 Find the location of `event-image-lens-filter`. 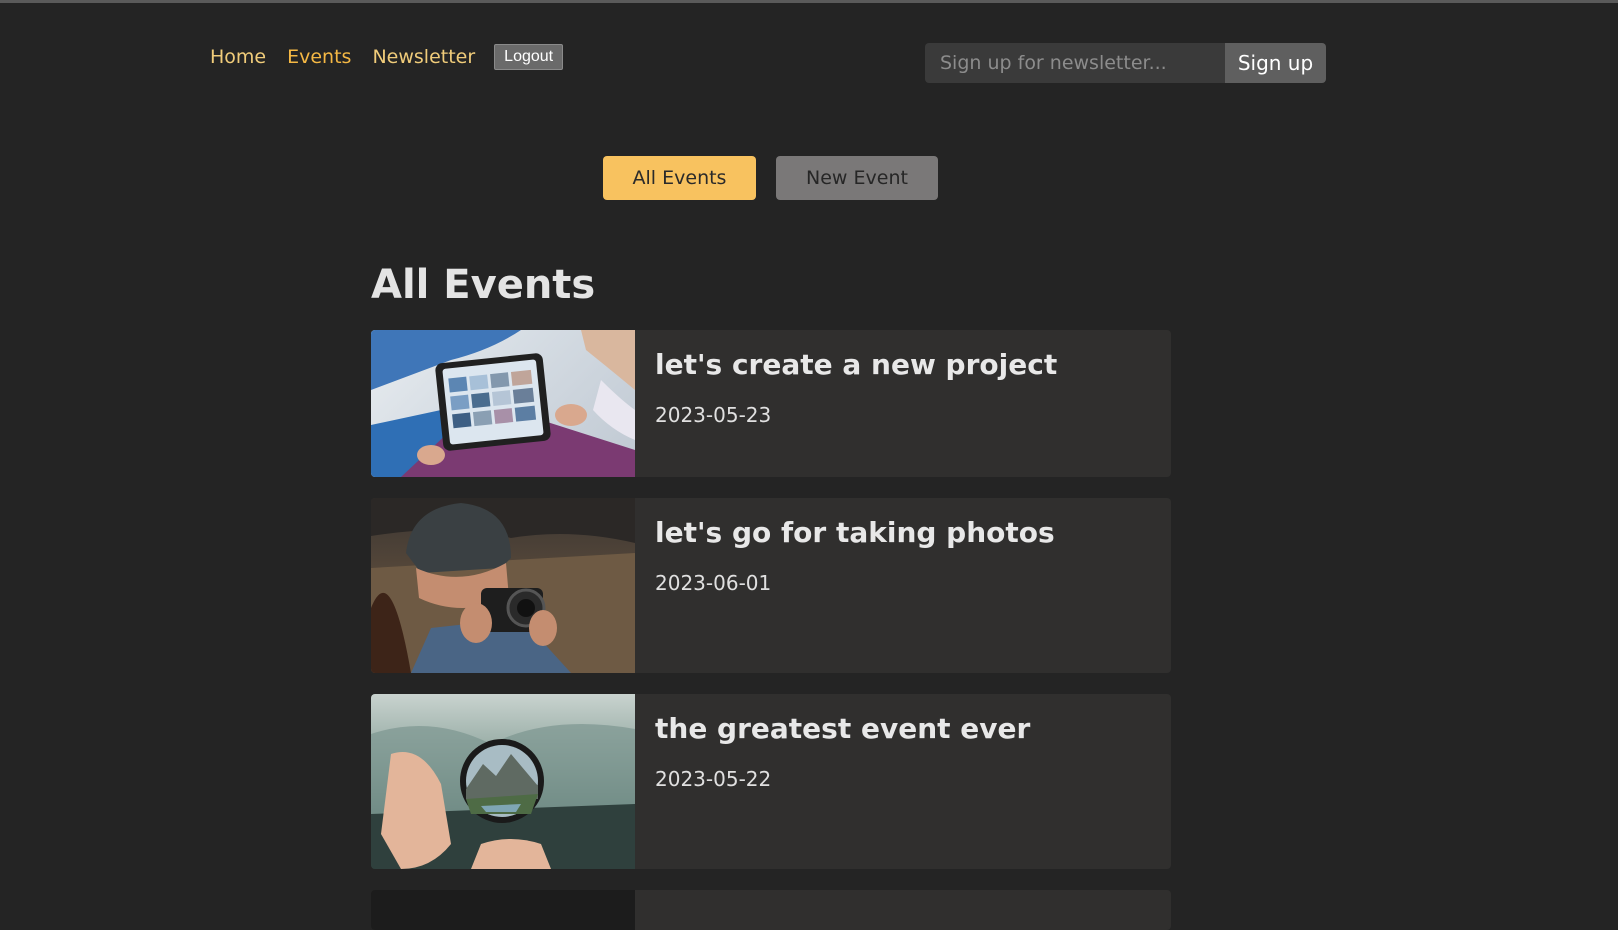

event-image-lens-filter is located at coordinates (503, 781).